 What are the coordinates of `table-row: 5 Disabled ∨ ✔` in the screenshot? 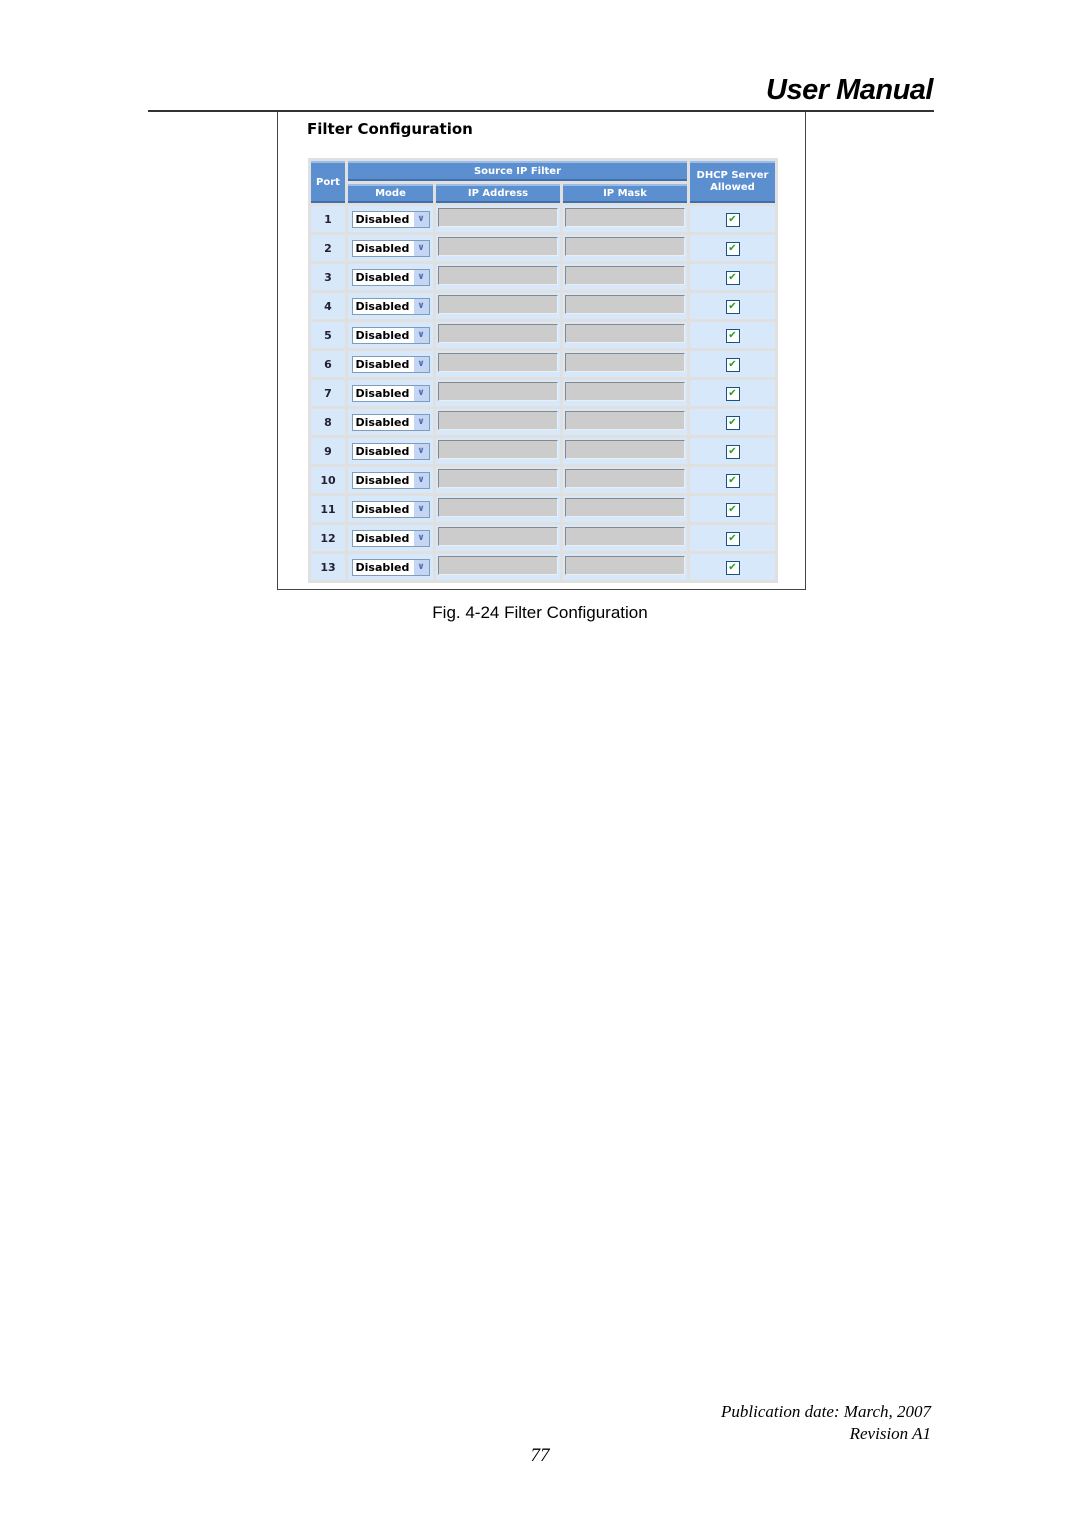 It's located at (543, 335).